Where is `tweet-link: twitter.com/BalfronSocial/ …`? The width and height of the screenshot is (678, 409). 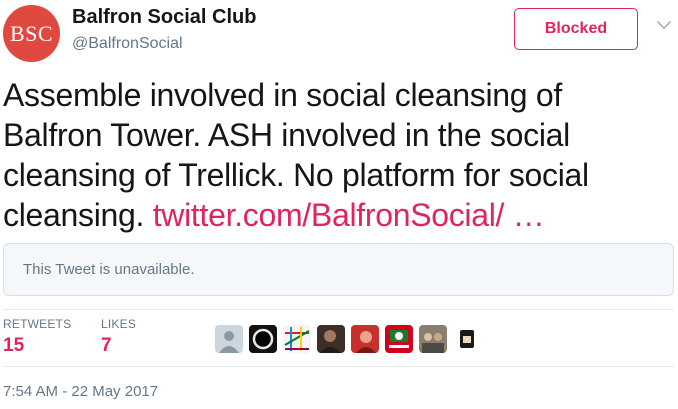 tweet-link: twitter.com/BalfronSocial/ … is located at coordinates (349, 215).